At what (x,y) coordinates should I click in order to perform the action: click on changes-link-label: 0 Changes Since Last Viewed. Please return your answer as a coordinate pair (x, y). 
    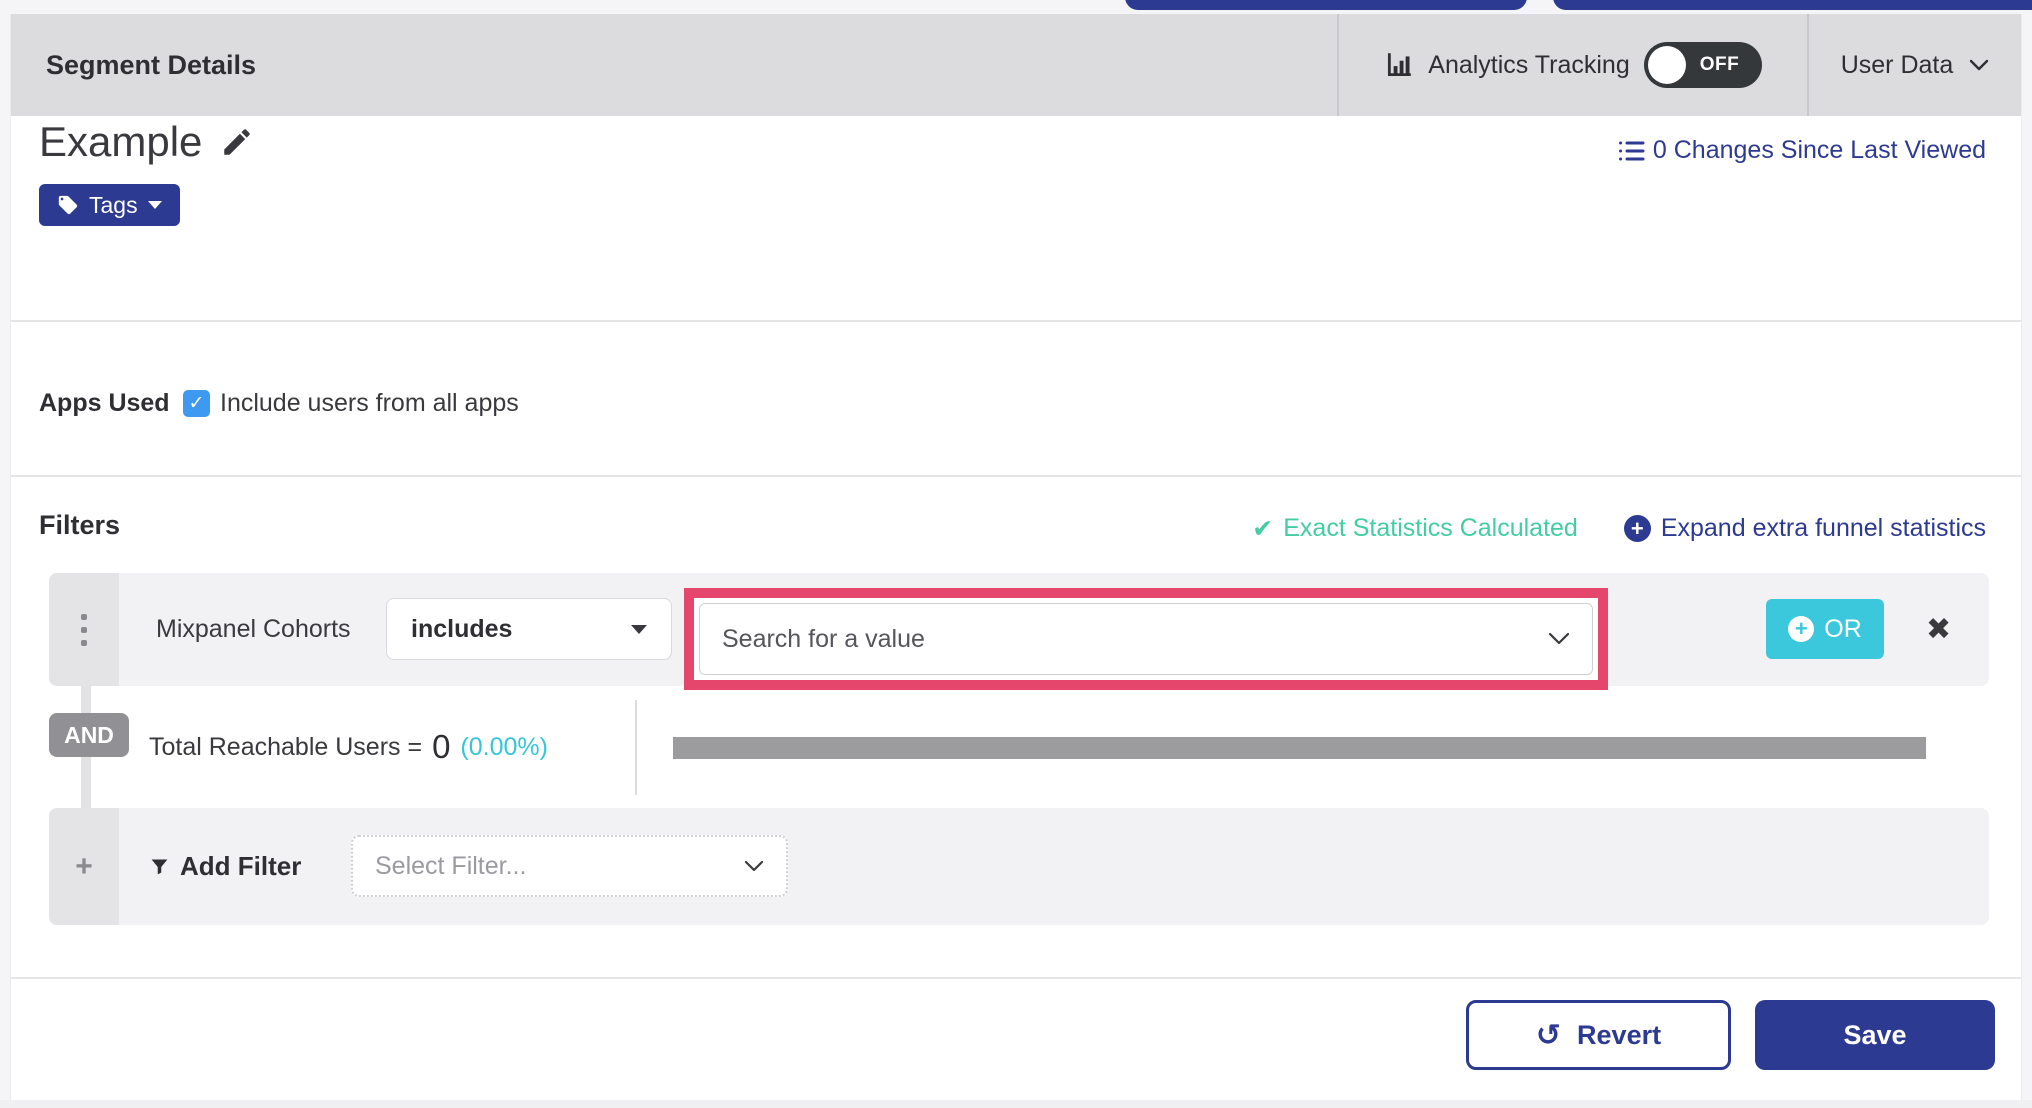
    Looking at the image, I should click on (1819, 150).